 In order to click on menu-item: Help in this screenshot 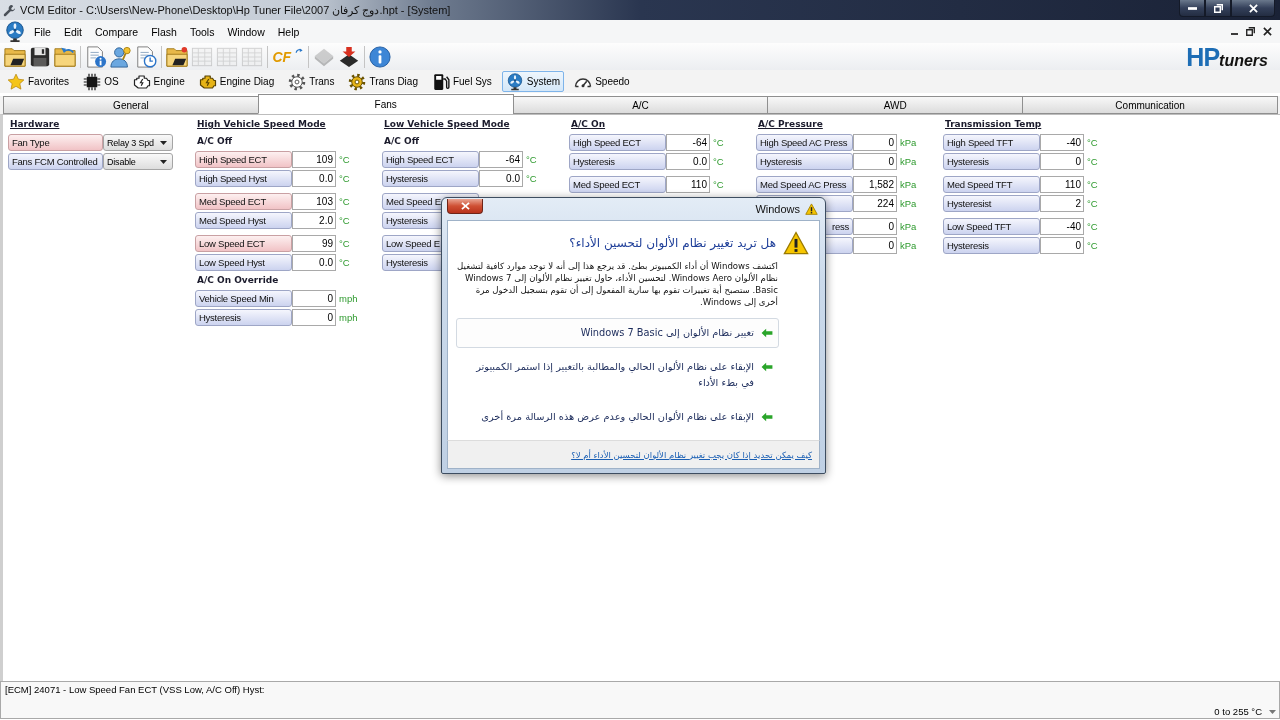, I will do `click(288, 31)`.